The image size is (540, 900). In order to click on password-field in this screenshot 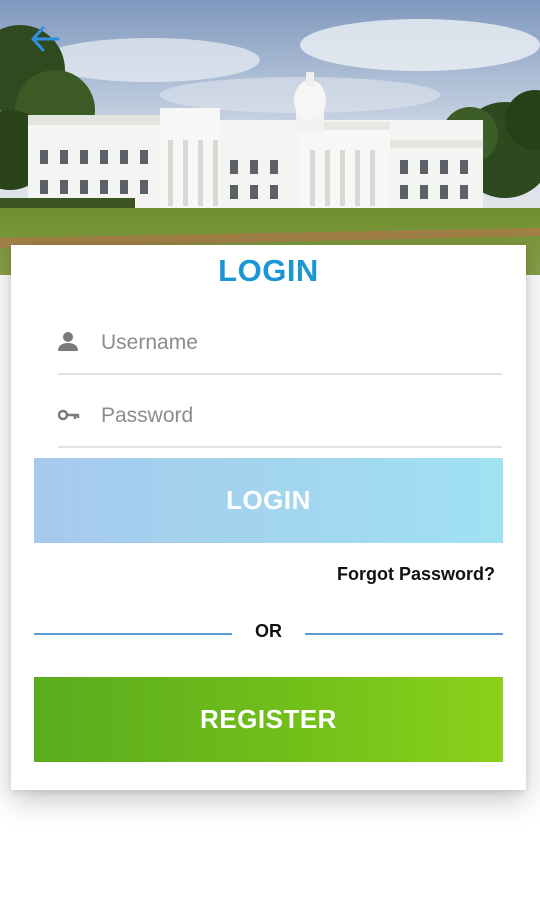, I will do `click(280, 418)`.